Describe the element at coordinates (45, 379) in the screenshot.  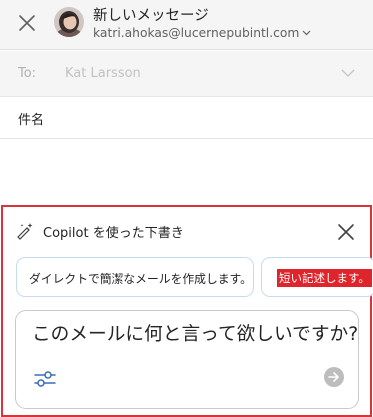
I see `sliders-icon` at that location.